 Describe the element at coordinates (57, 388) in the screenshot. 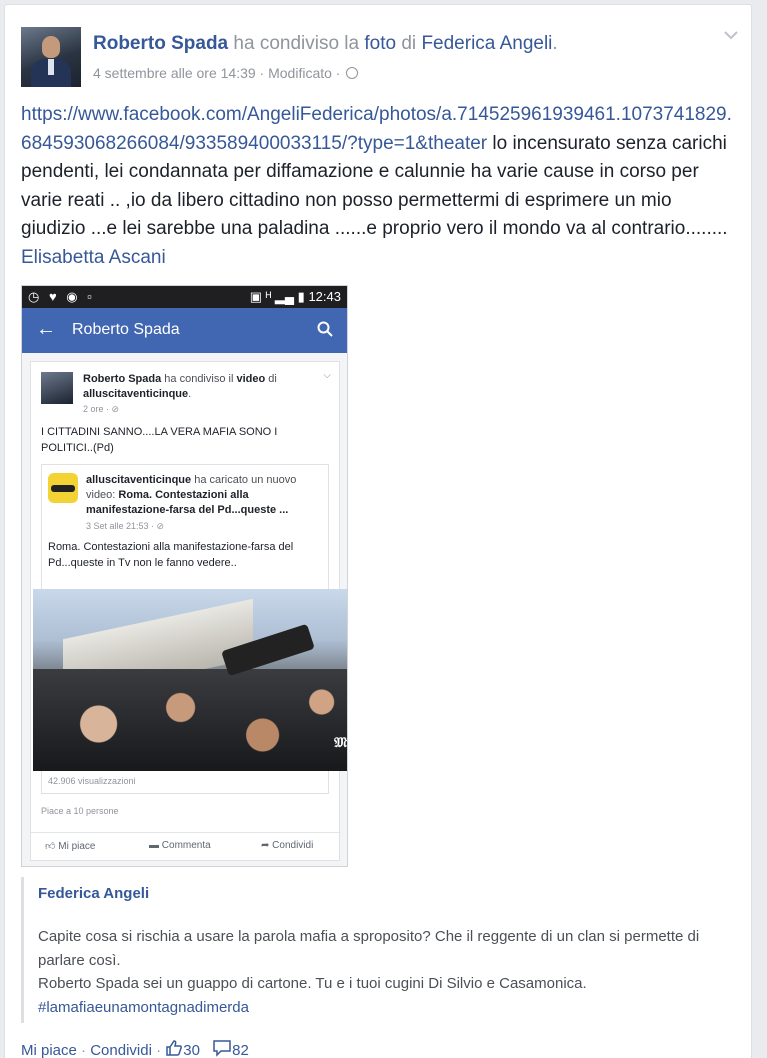

I see `inner-avatar` at that location.